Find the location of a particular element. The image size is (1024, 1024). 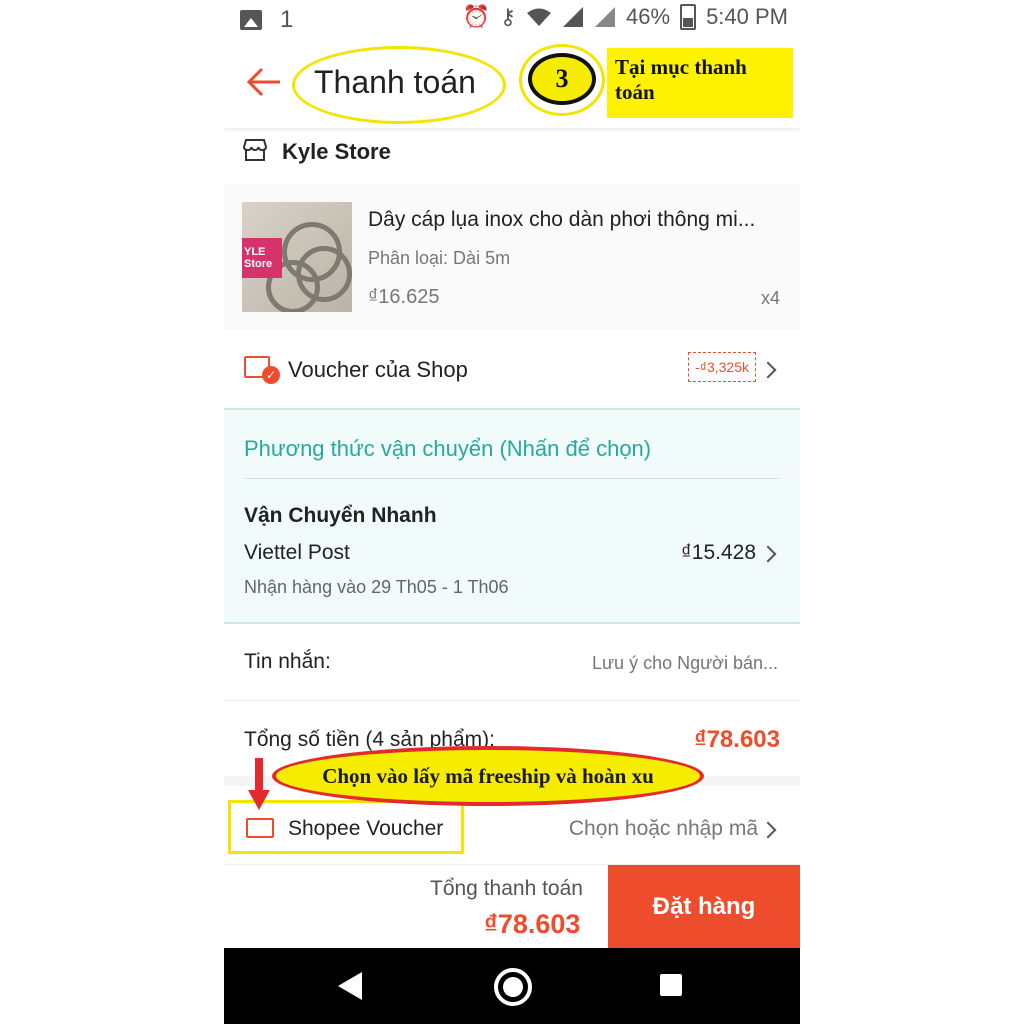

shipping-carrier: Viettel Post is located at coordinates (297, 552).